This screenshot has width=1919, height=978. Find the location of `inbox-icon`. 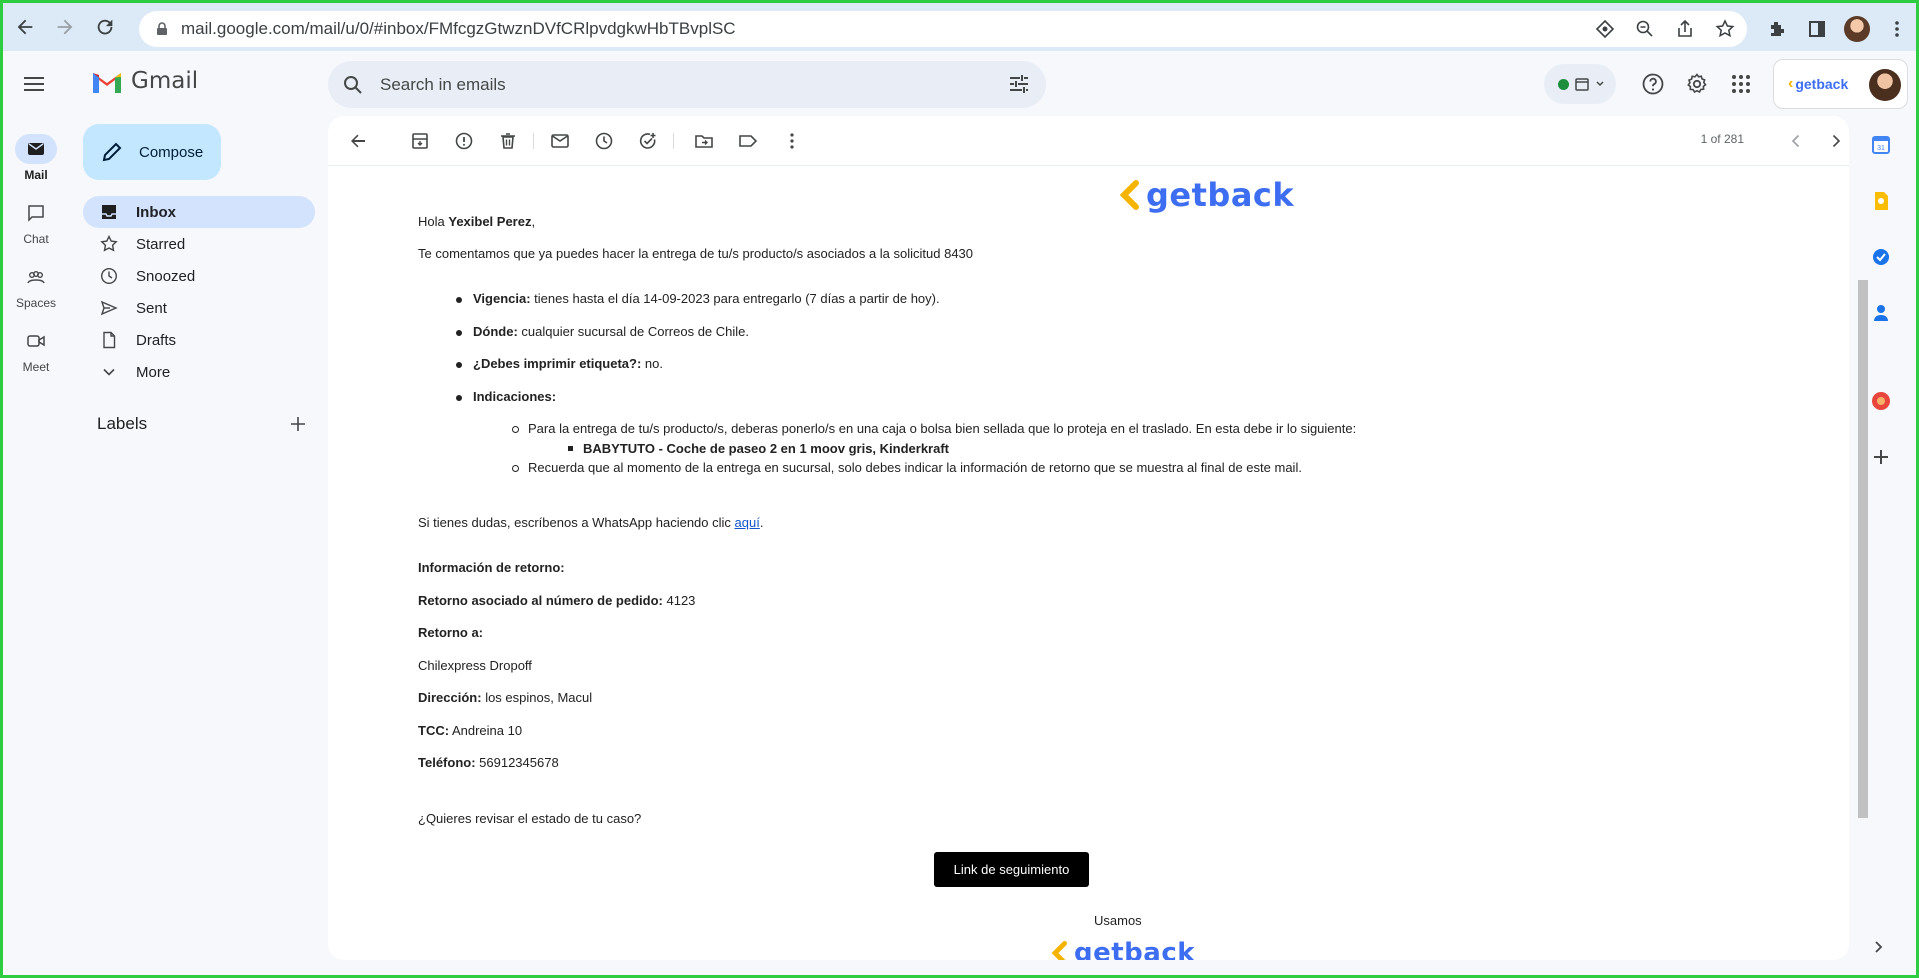

inbox-icon is located at coordinates (109, 212).